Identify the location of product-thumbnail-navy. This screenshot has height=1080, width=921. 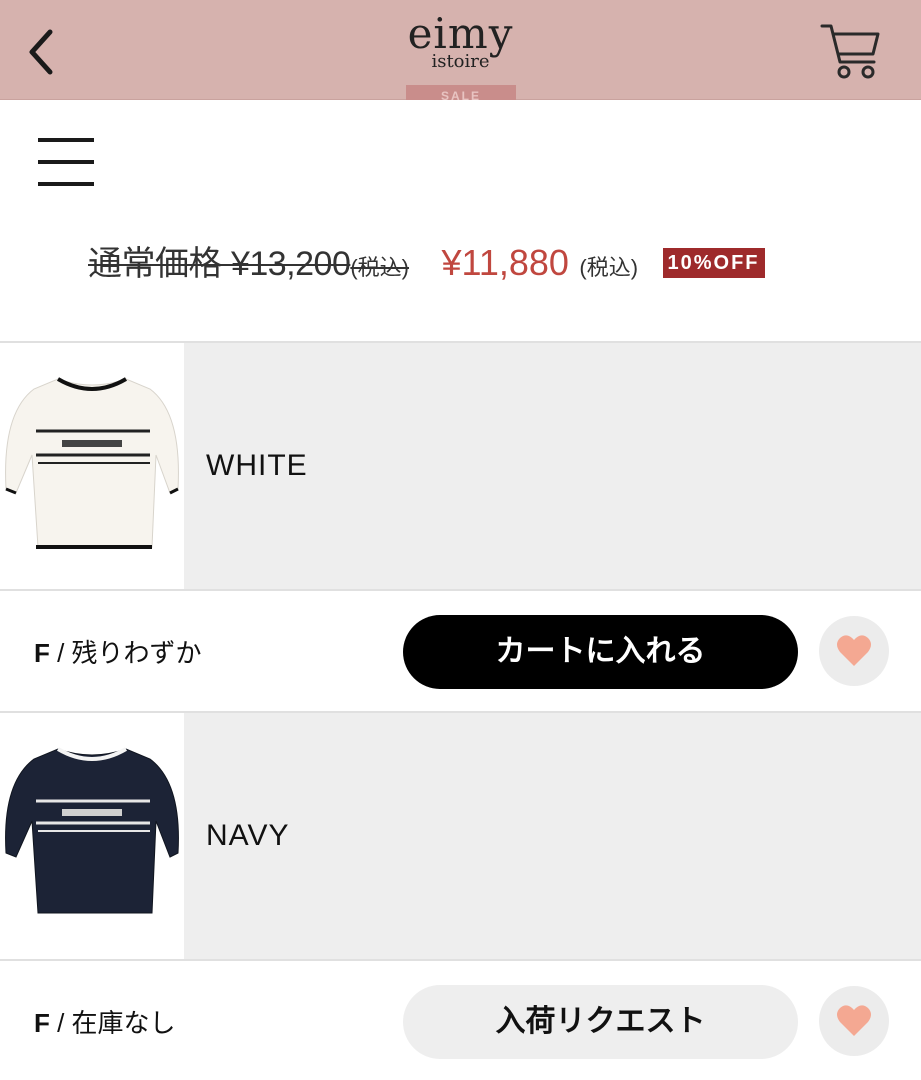
(92, 836).